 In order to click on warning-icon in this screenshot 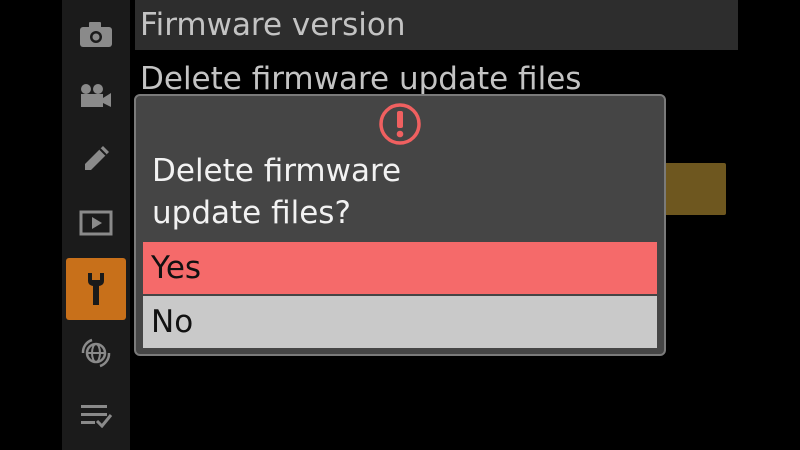, I will do `click(400, 124)`.